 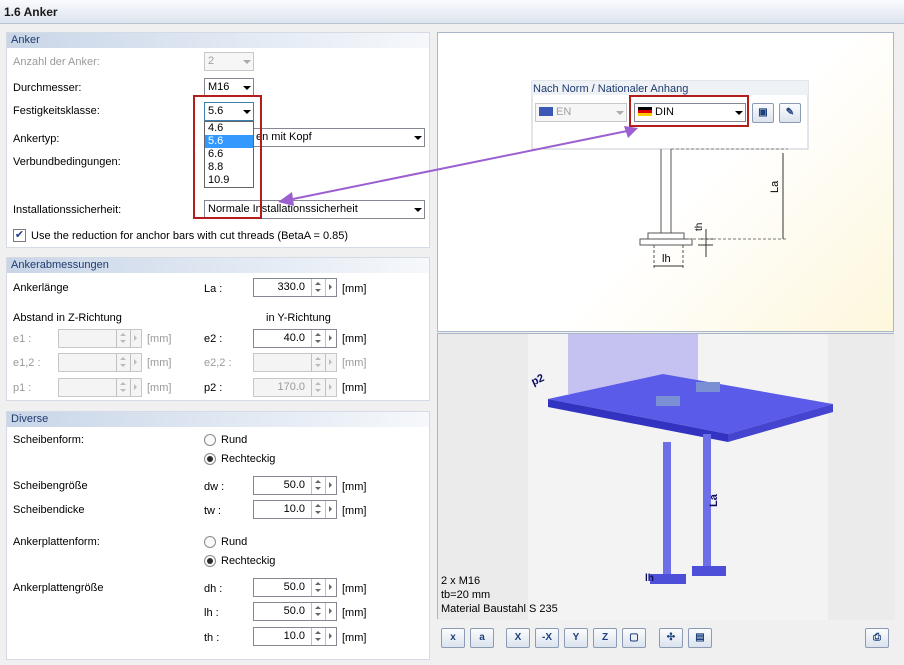 I want to click on dh-input: 50.0, so click(x=295, y=587).